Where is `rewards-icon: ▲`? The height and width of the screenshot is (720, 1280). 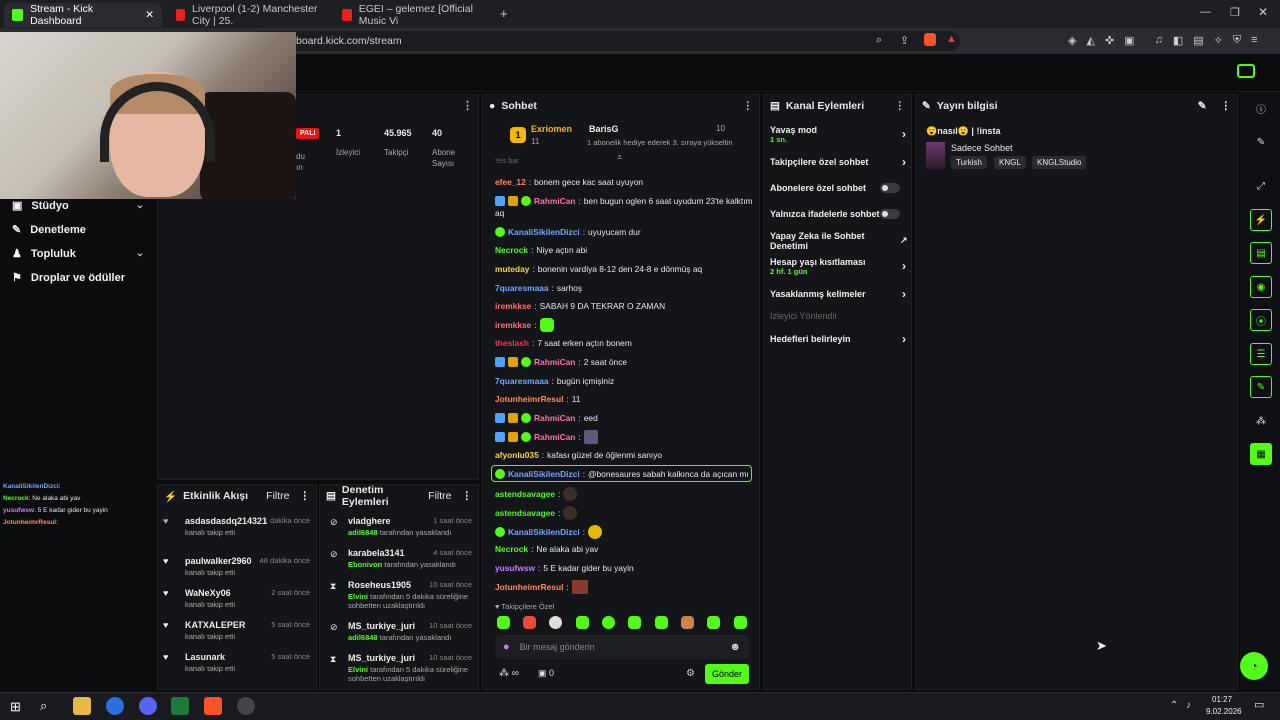
rewards-icon: ▲ is located at coordinates (951, 39).